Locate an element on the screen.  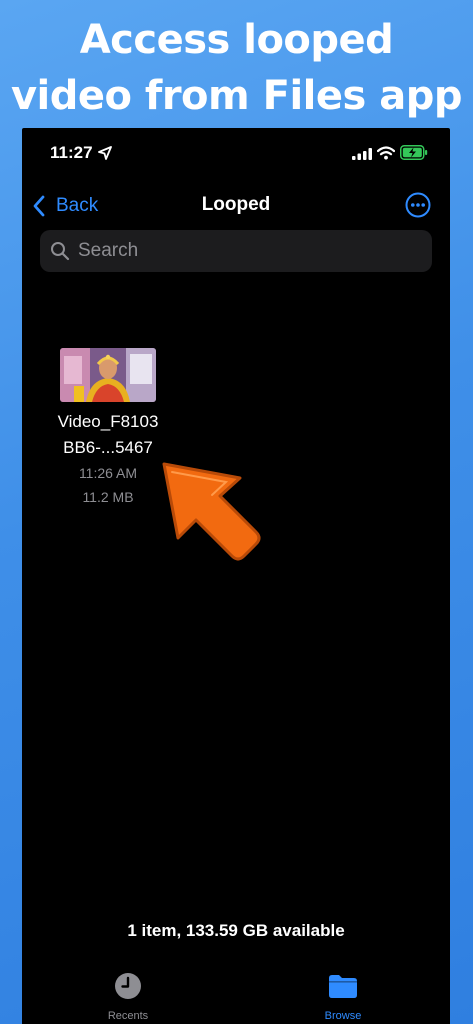
cellular-signal-icon is located at coordinates (362, 154).